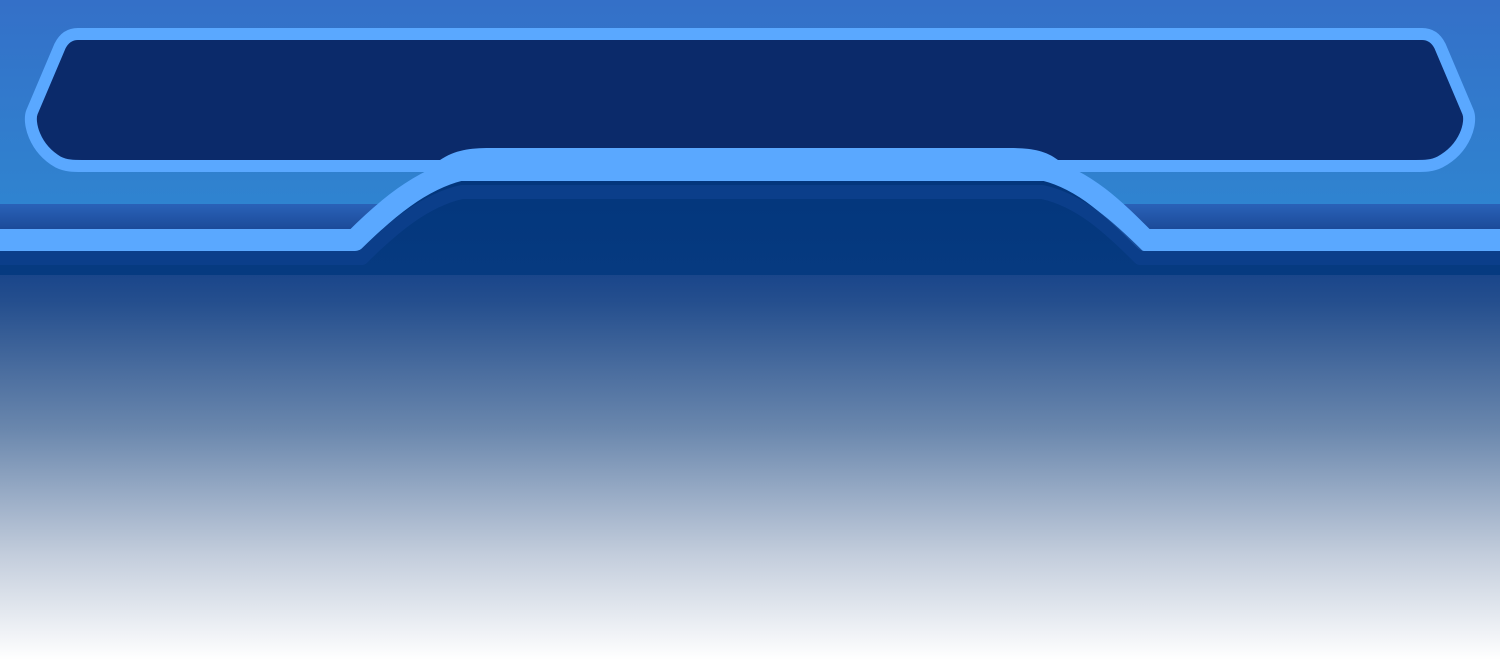  Describe the element at coordinates (749, 154) in the screenshot. I see `title-connector` at that location.